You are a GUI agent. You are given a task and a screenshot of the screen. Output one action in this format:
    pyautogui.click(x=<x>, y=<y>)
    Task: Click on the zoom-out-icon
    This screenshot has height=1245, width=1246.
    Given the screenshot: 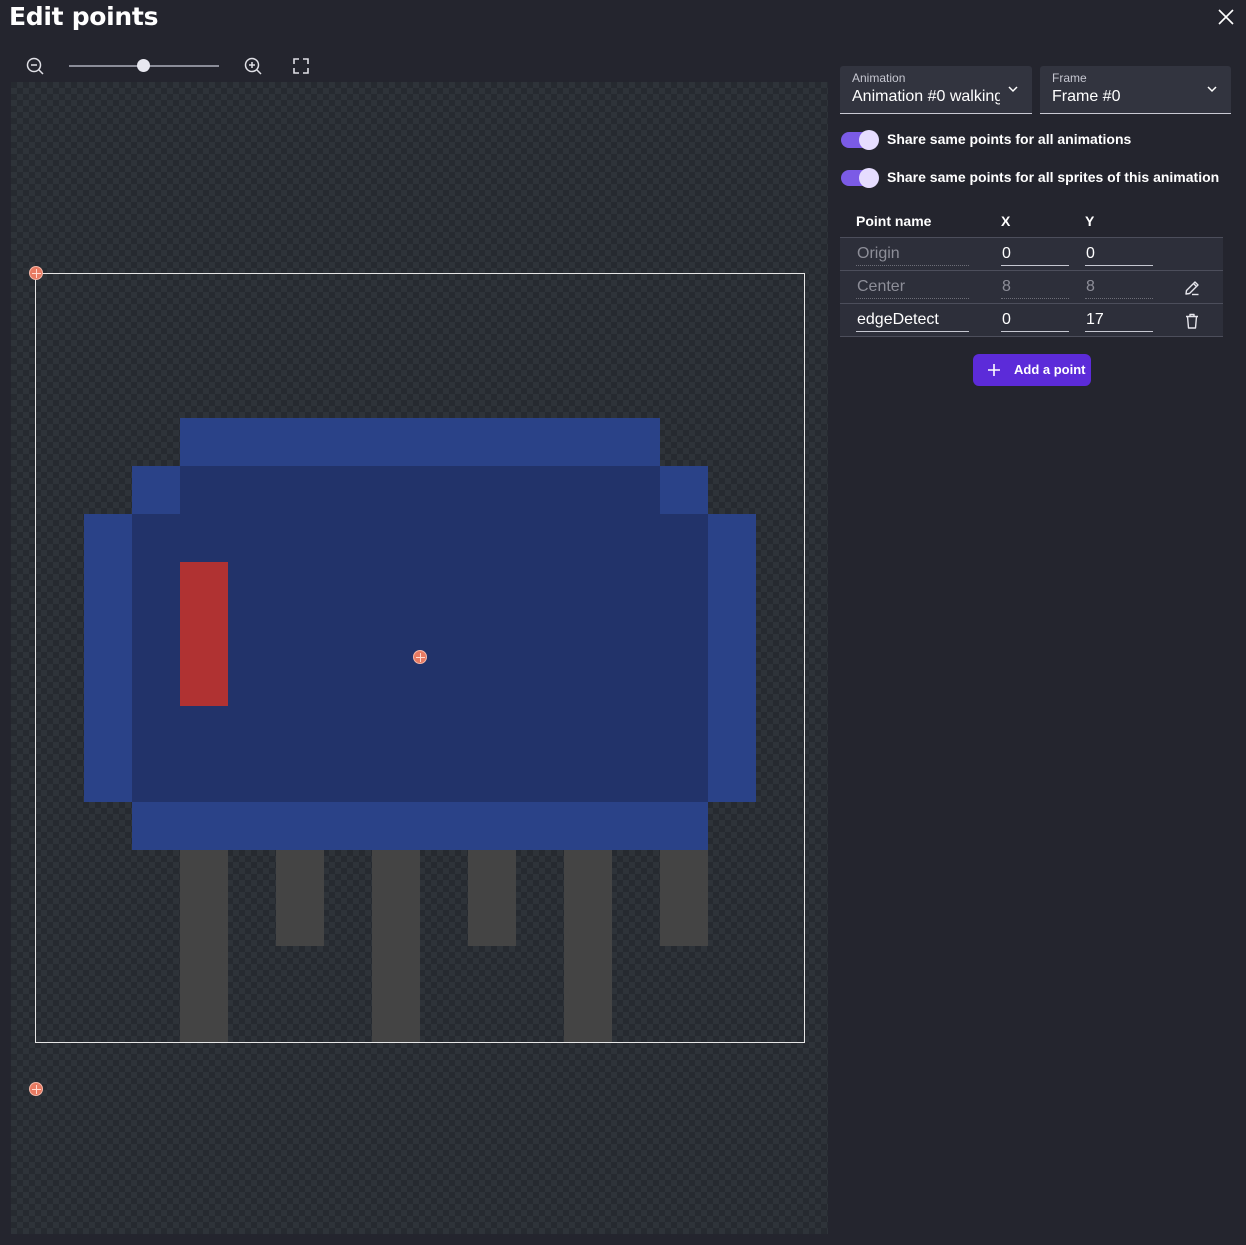 What is the action you would take?
    pyautogui.click(x=35, y=66)
    